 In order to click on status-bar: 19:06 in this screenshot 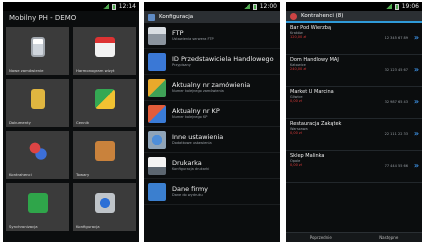, I will do `click(354, 6)`.